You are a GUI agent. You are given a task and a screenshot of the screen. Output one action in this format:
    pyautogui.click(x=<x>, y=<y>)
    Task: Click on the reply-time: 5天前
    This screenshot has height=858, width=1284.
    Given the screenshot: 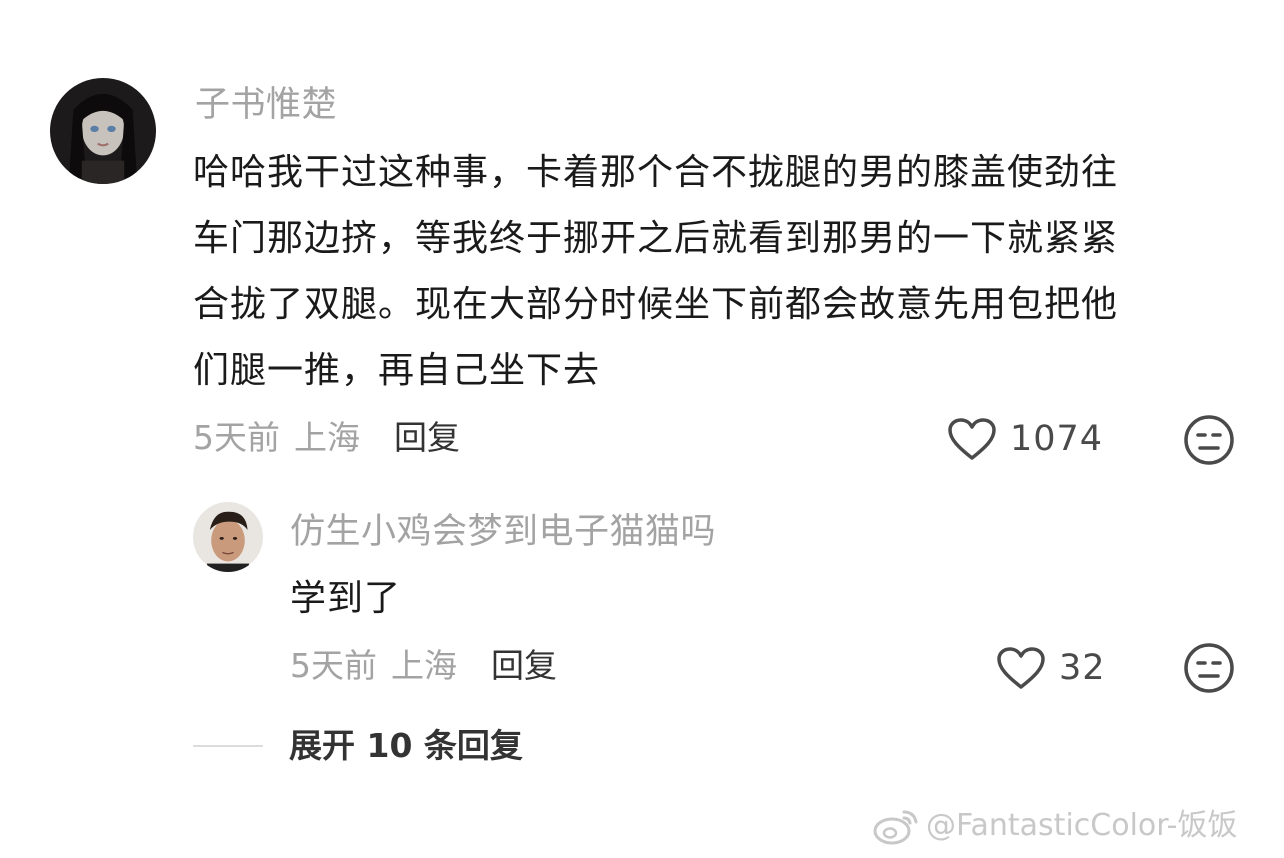 What is the action you would take?
    pyautogui.click(x=333, y=665)
    